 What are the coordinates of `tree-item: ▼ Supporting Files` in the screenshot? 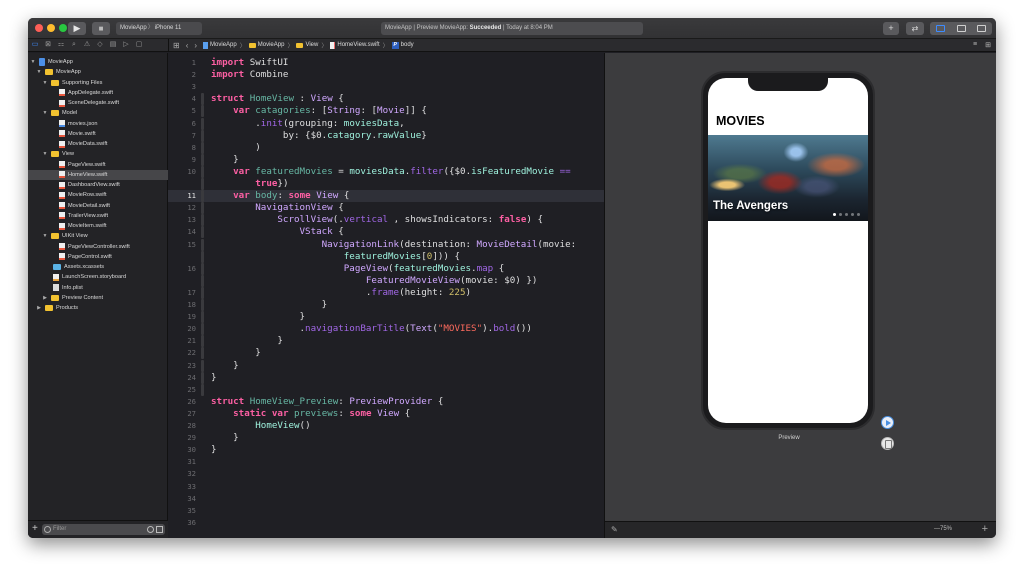 It's located at (98, 83).